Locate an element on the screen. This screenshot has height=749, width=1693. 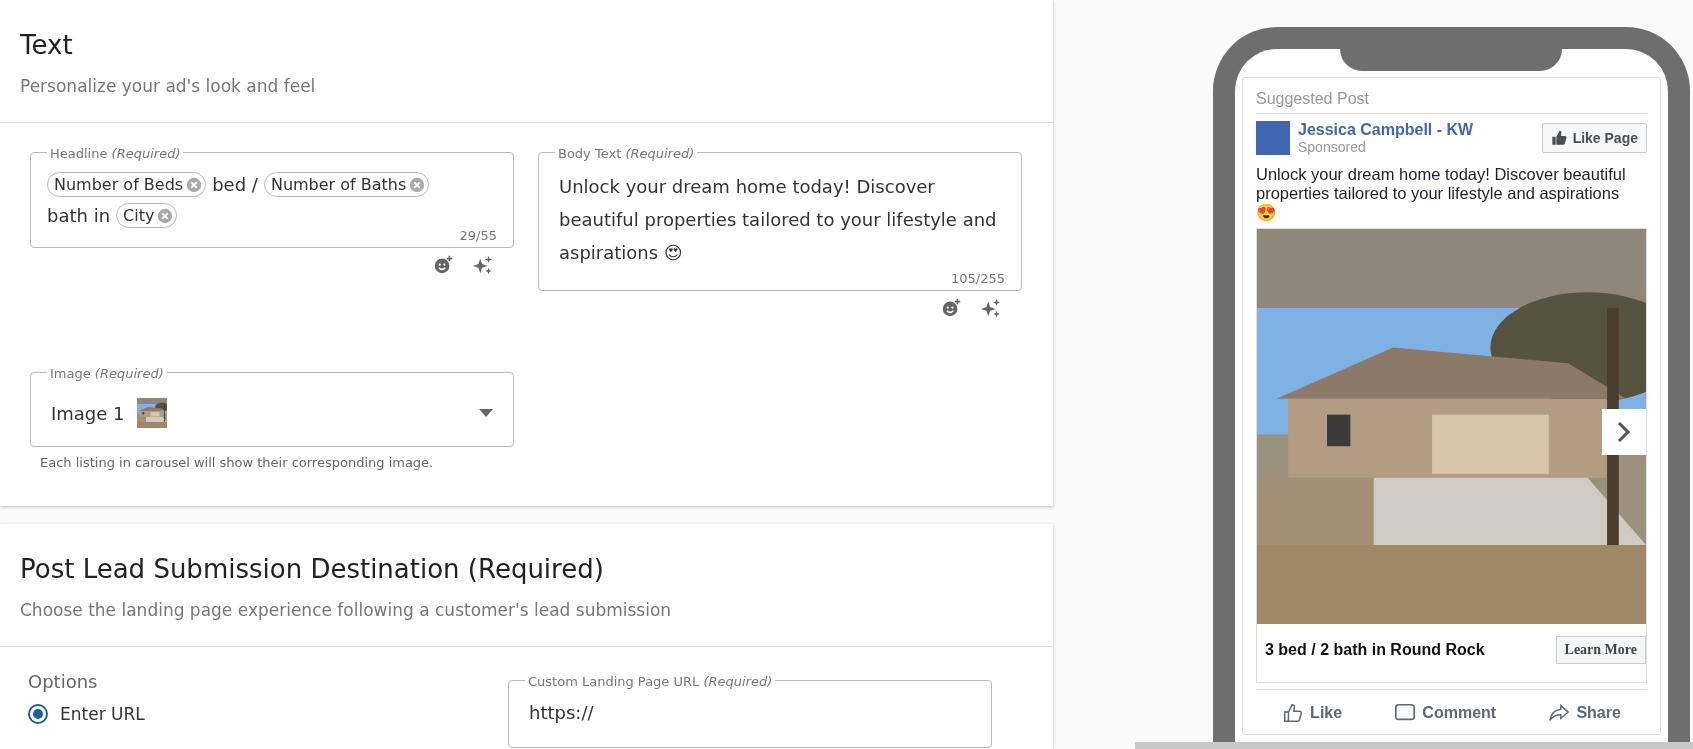
card-subtitle: Personalize your ad's look and feel is located at coordinates (168, 86).